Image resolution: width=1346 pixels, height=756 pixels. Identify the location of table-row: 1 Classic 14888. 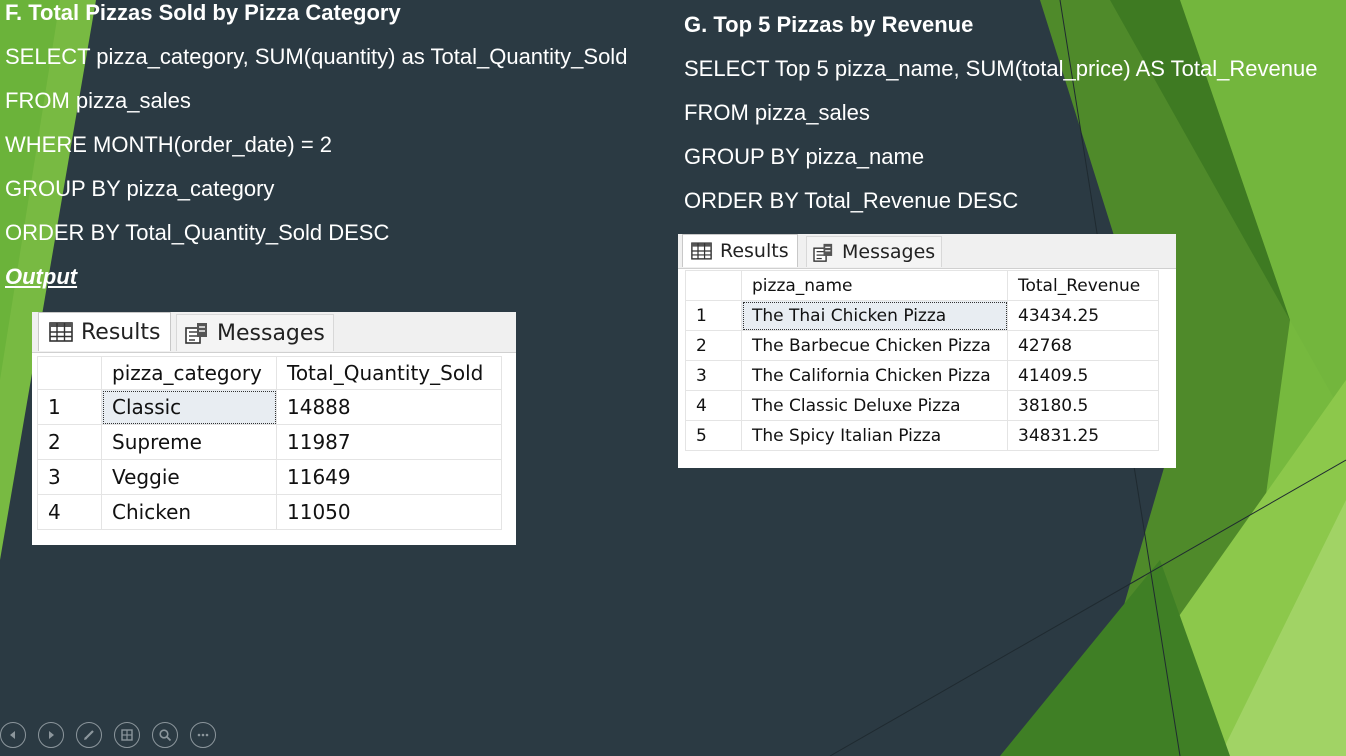
(269, 407).